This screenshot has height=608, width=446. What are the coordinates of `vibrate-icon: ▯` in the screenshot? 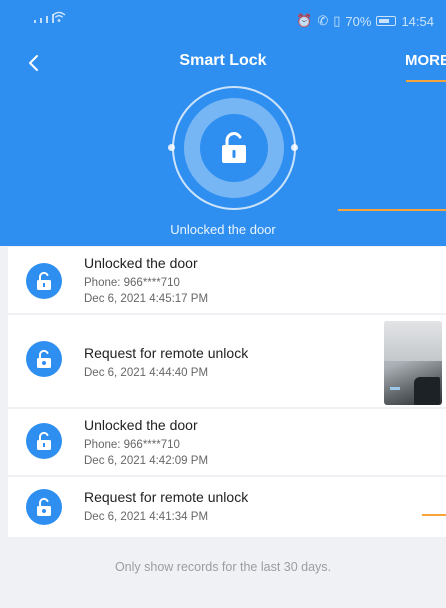 It's located at (337, 20).